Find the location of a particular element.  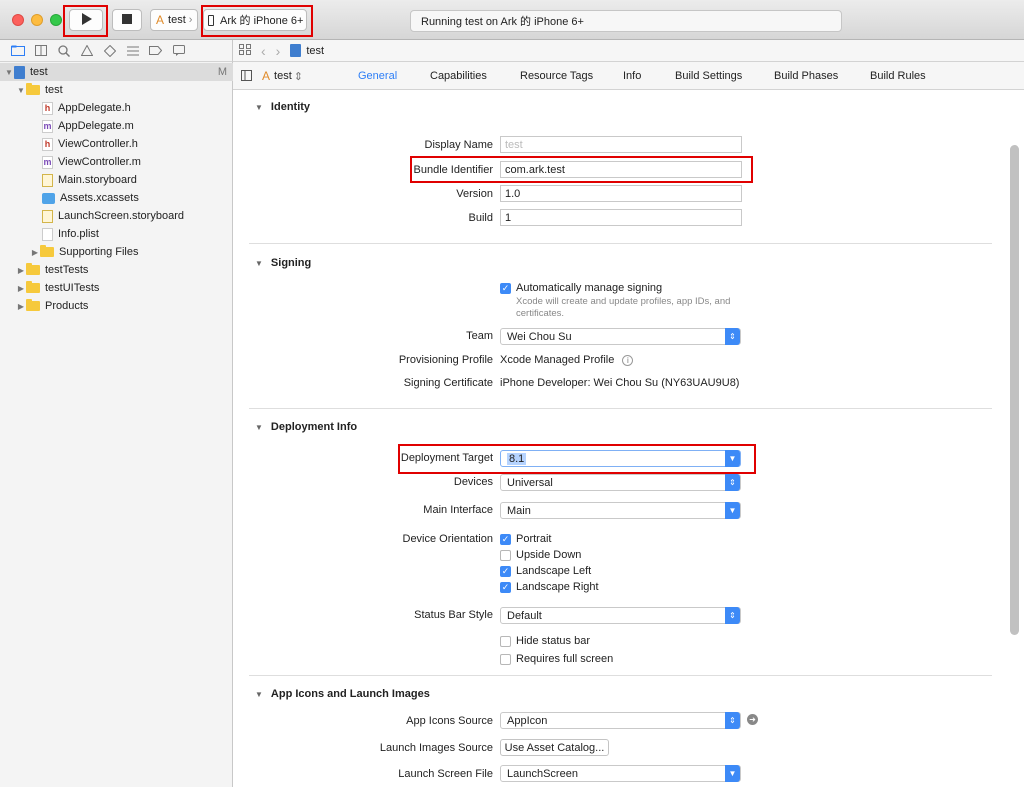

tree-item-folder: ▶ testUITests is located at coordinates (57, 288).